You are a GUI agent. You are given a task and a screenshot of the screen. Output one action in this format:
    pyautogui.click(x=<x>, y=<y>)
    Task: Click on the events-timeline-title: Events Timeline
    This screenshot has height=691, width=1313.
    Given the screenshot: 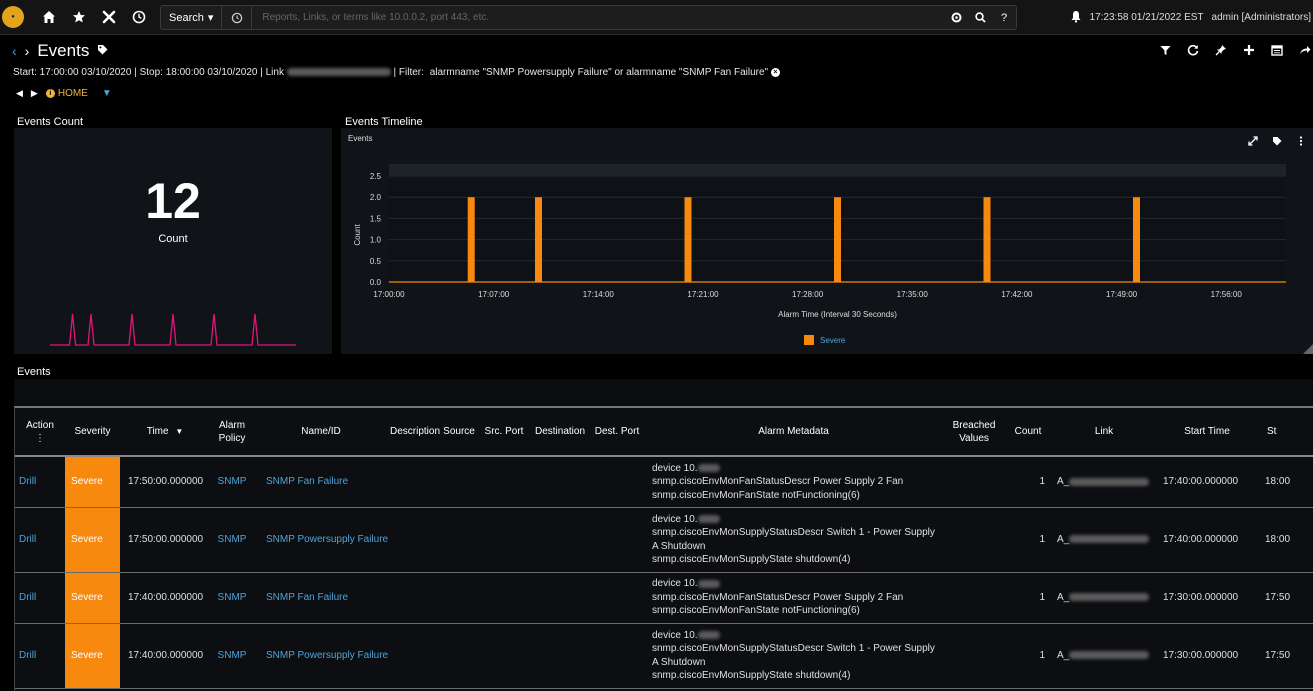 What is the action you would take?
    pyautogui.click(x=384, y=122)
    